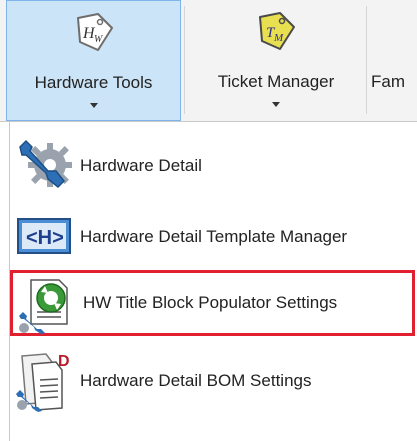 The image size is (417, 441). What do you see at coordinates (64, 361) in the screenshot?
I see `svg-text: D` at bounding box center [64, 361].